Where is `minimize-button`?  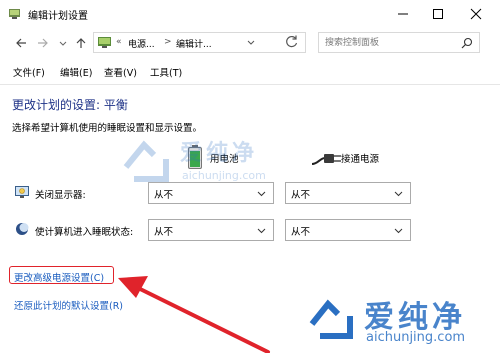 minimize-button is located at coordinates (403, 14).